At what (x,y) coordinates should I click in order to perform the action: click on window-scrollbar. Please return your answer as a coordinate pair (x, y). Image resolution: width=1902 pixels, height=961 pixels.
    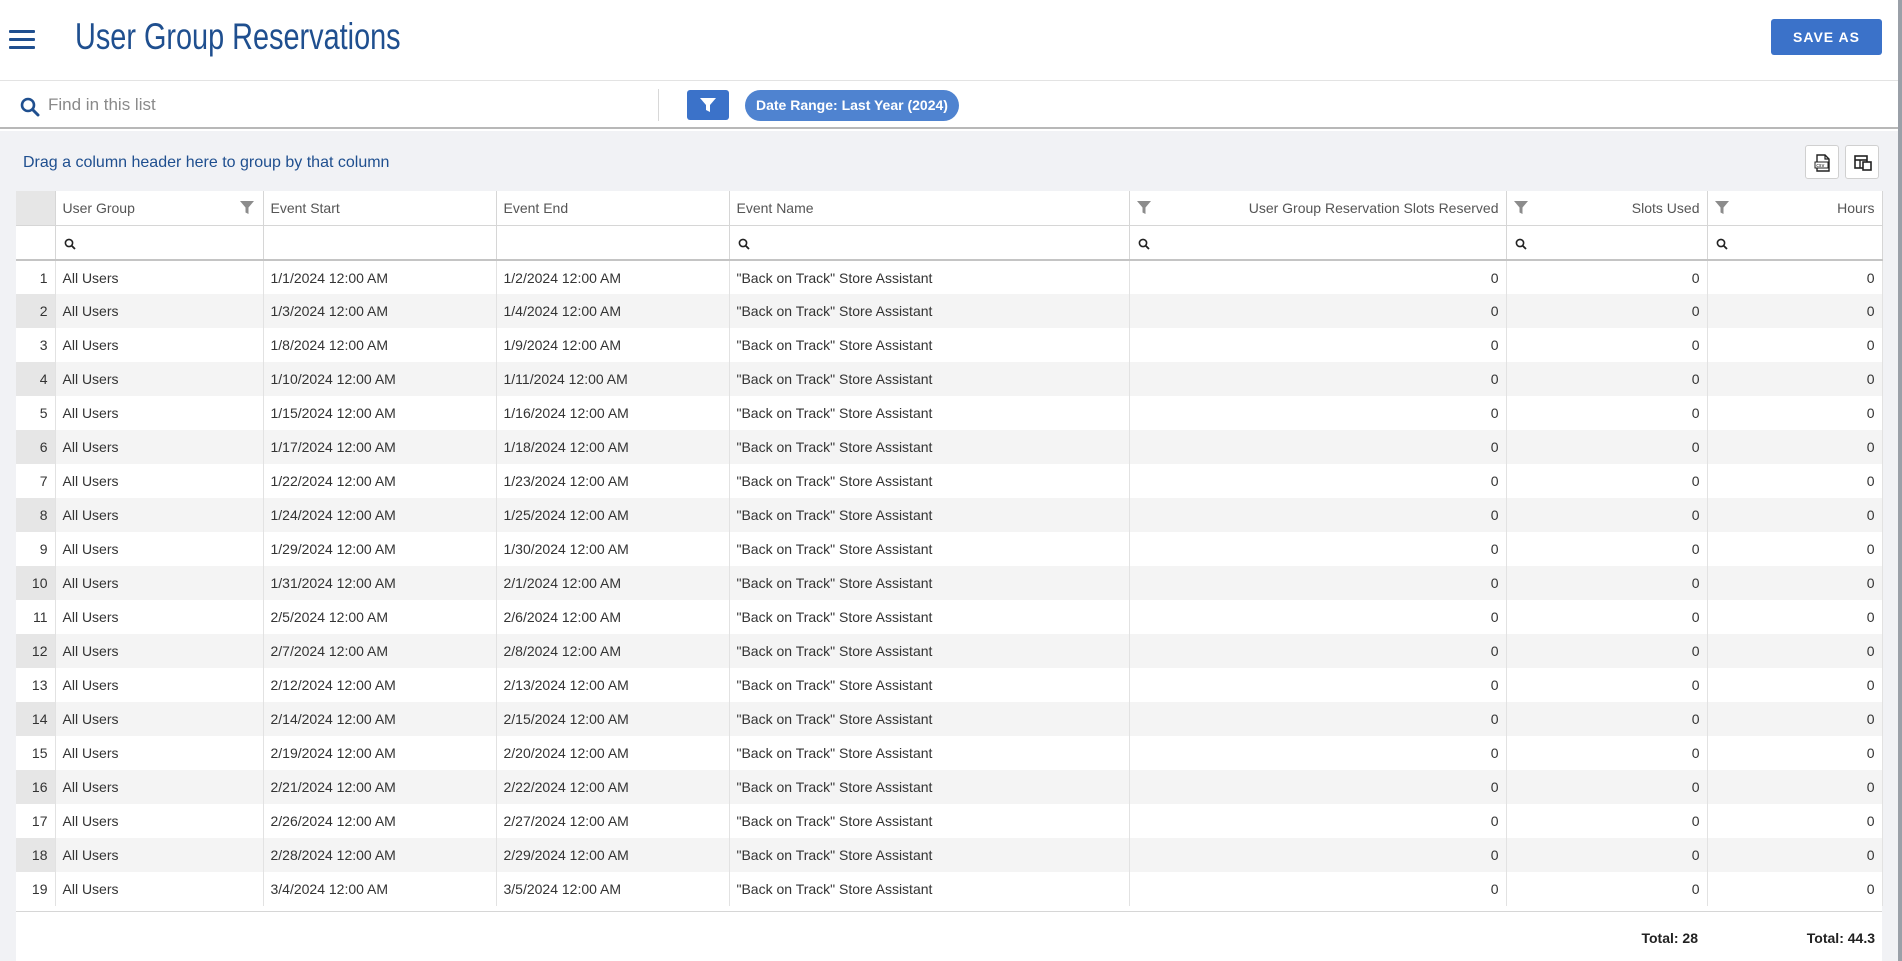
    Looking at the image, I should click on (1900, 480).